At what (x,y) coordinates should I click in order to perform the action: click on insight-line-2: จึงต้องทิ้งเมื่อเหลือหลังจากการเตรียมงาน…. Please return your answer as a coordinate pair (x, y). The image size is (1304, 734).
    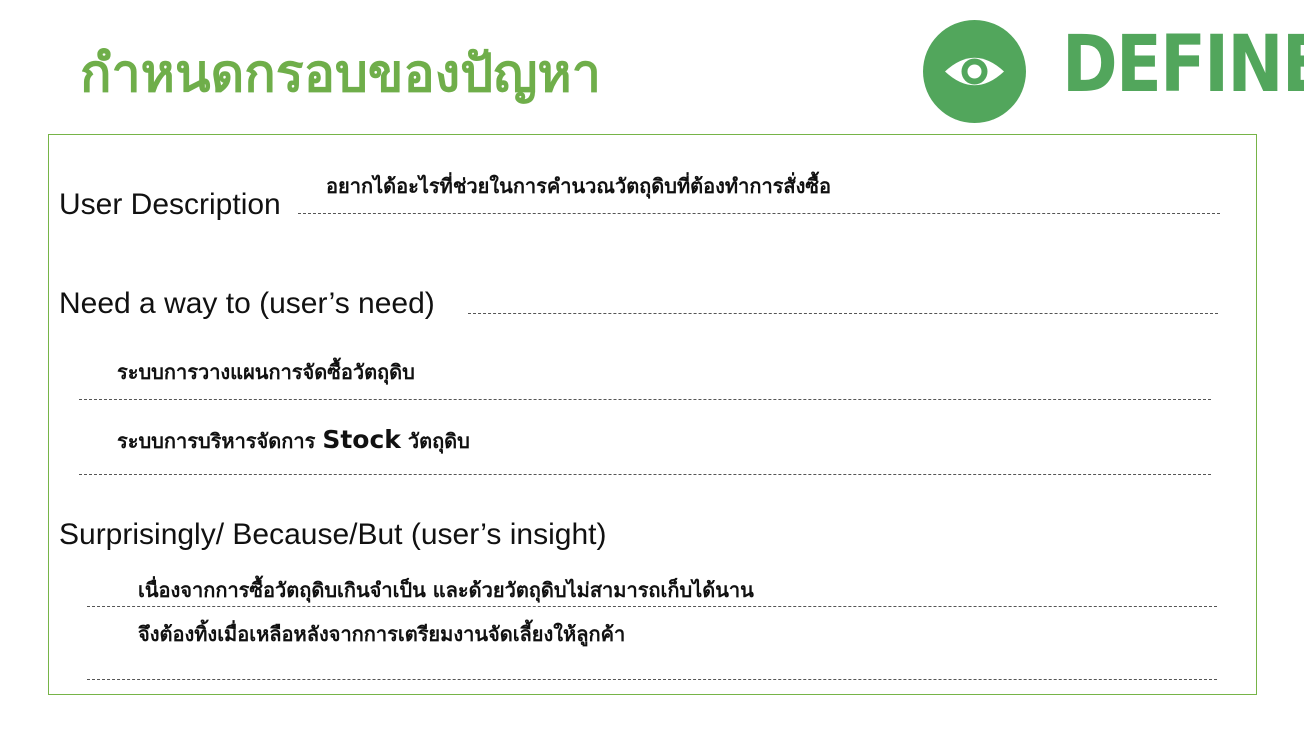
    Looking at the image, I should click on (382, 634).